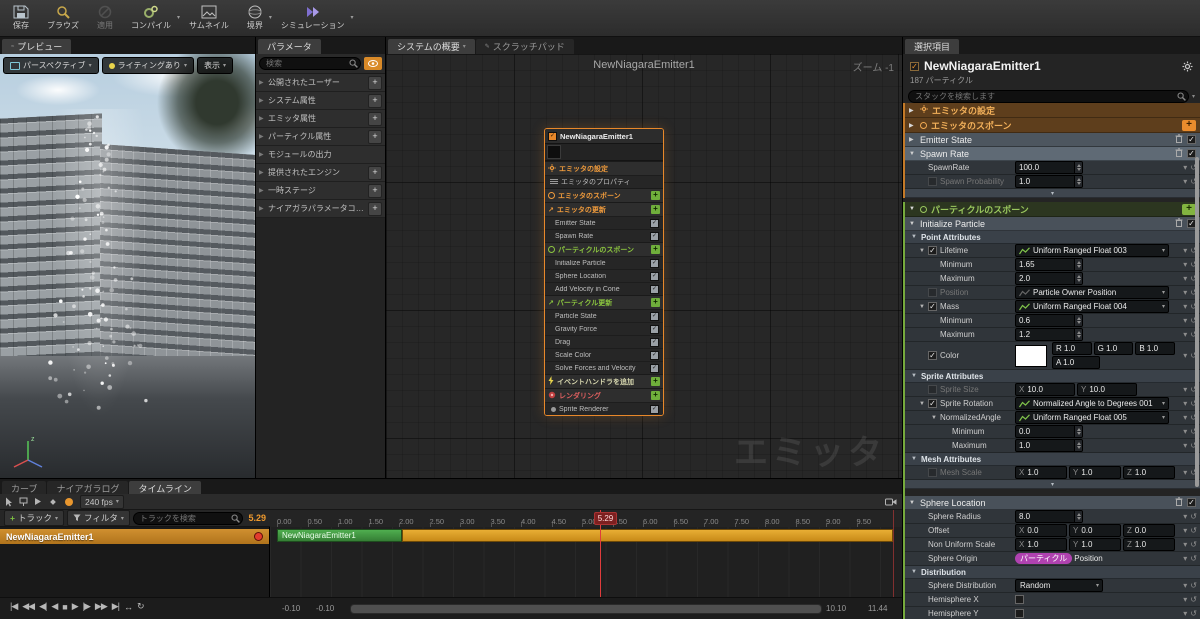  What do you see at coordinates (1092, 417) in the screenshot?
I see `dynamic-input-dropdown: Uniform Ranged Float 005 ▾` at bounding box center [1092, 417].